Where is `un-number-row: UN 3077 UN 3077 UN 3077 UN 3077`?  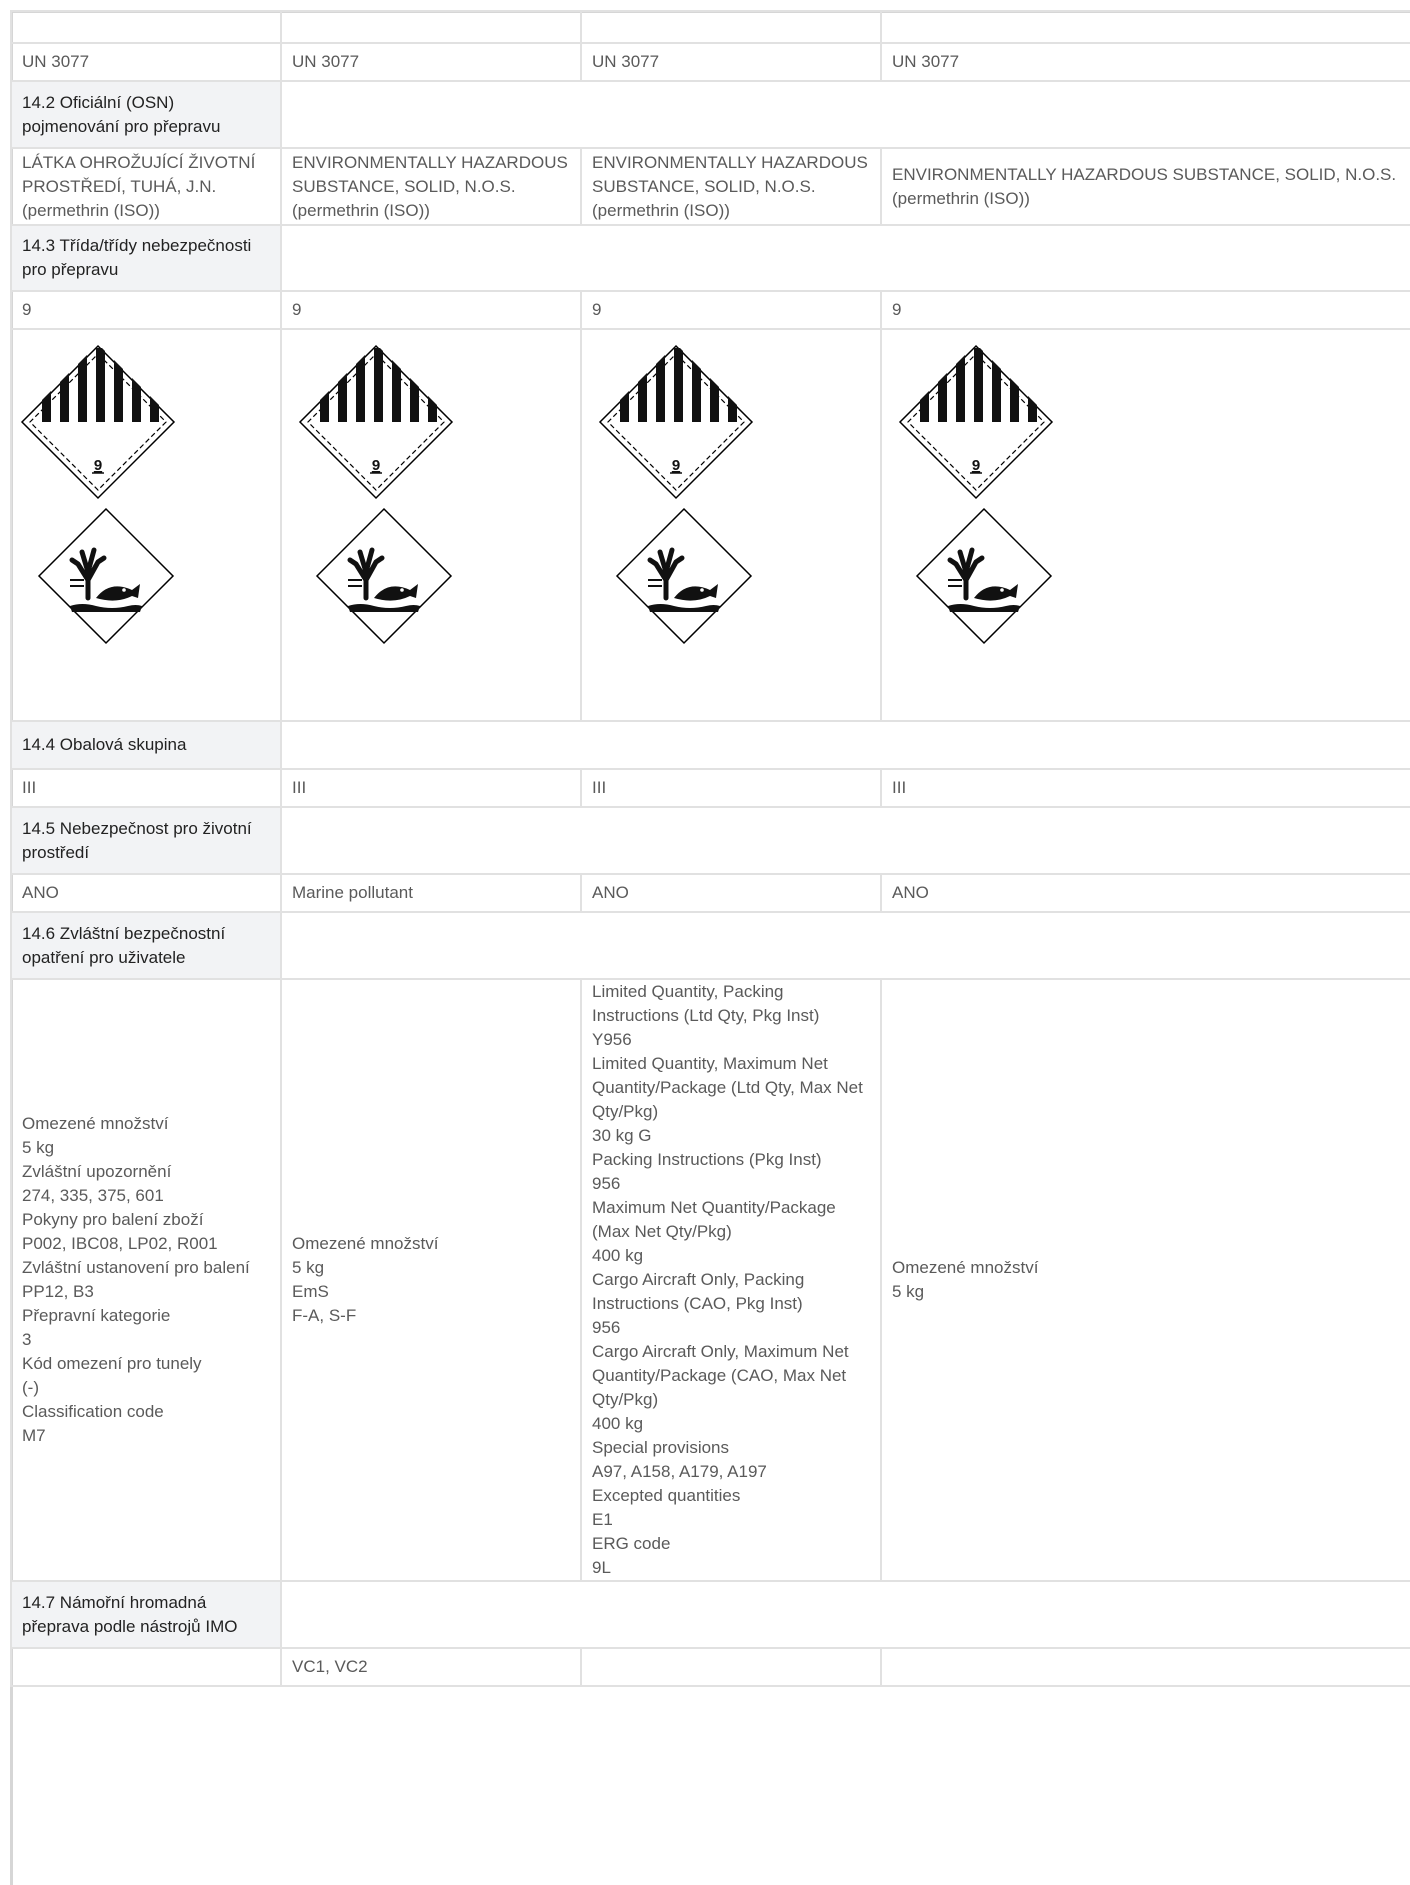 un-number-row: UN 3077 UN 3077 UN 3077 UN 3077 is located at coordinates (710, 62).